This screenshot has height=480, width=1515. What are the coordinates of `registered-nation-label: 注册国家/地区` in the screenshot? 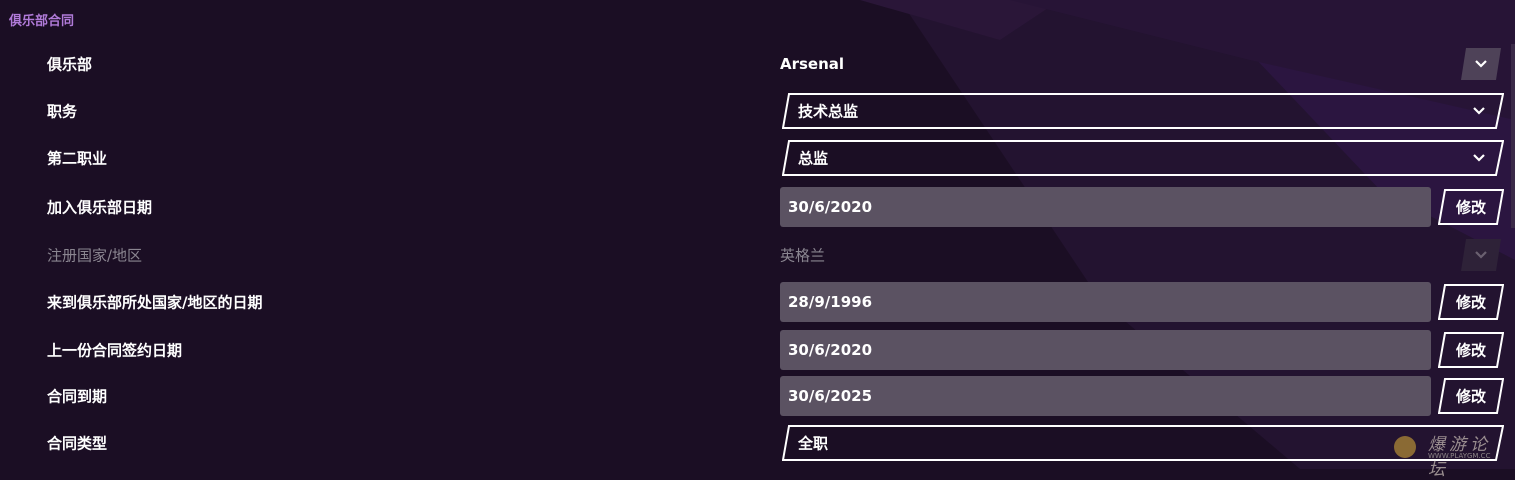 It's located at (95, 255).